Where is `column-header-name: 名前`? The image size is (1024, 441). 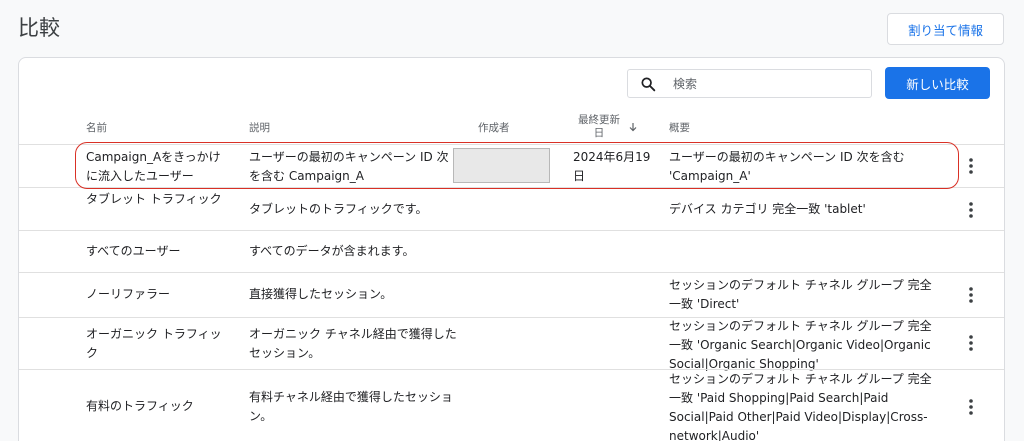 column-header-name: 名前 is located at coordinates (96, 128).